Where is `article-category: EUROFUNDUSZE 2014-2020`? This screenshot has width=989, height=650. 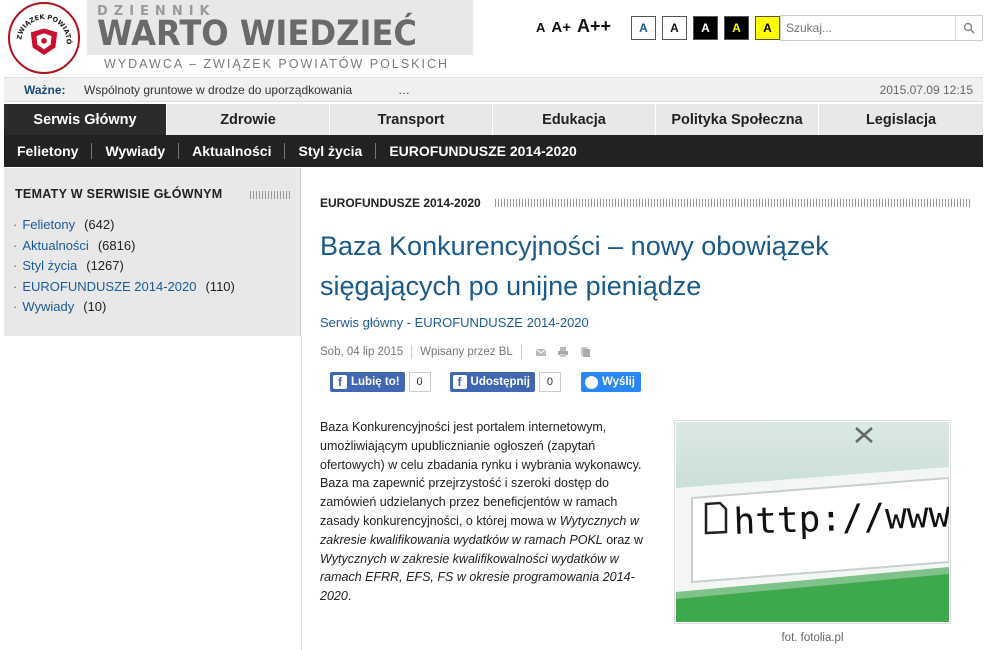 article-category: EUROFUNDUSZE 2014-2020 is located at coordinates (400, 203).